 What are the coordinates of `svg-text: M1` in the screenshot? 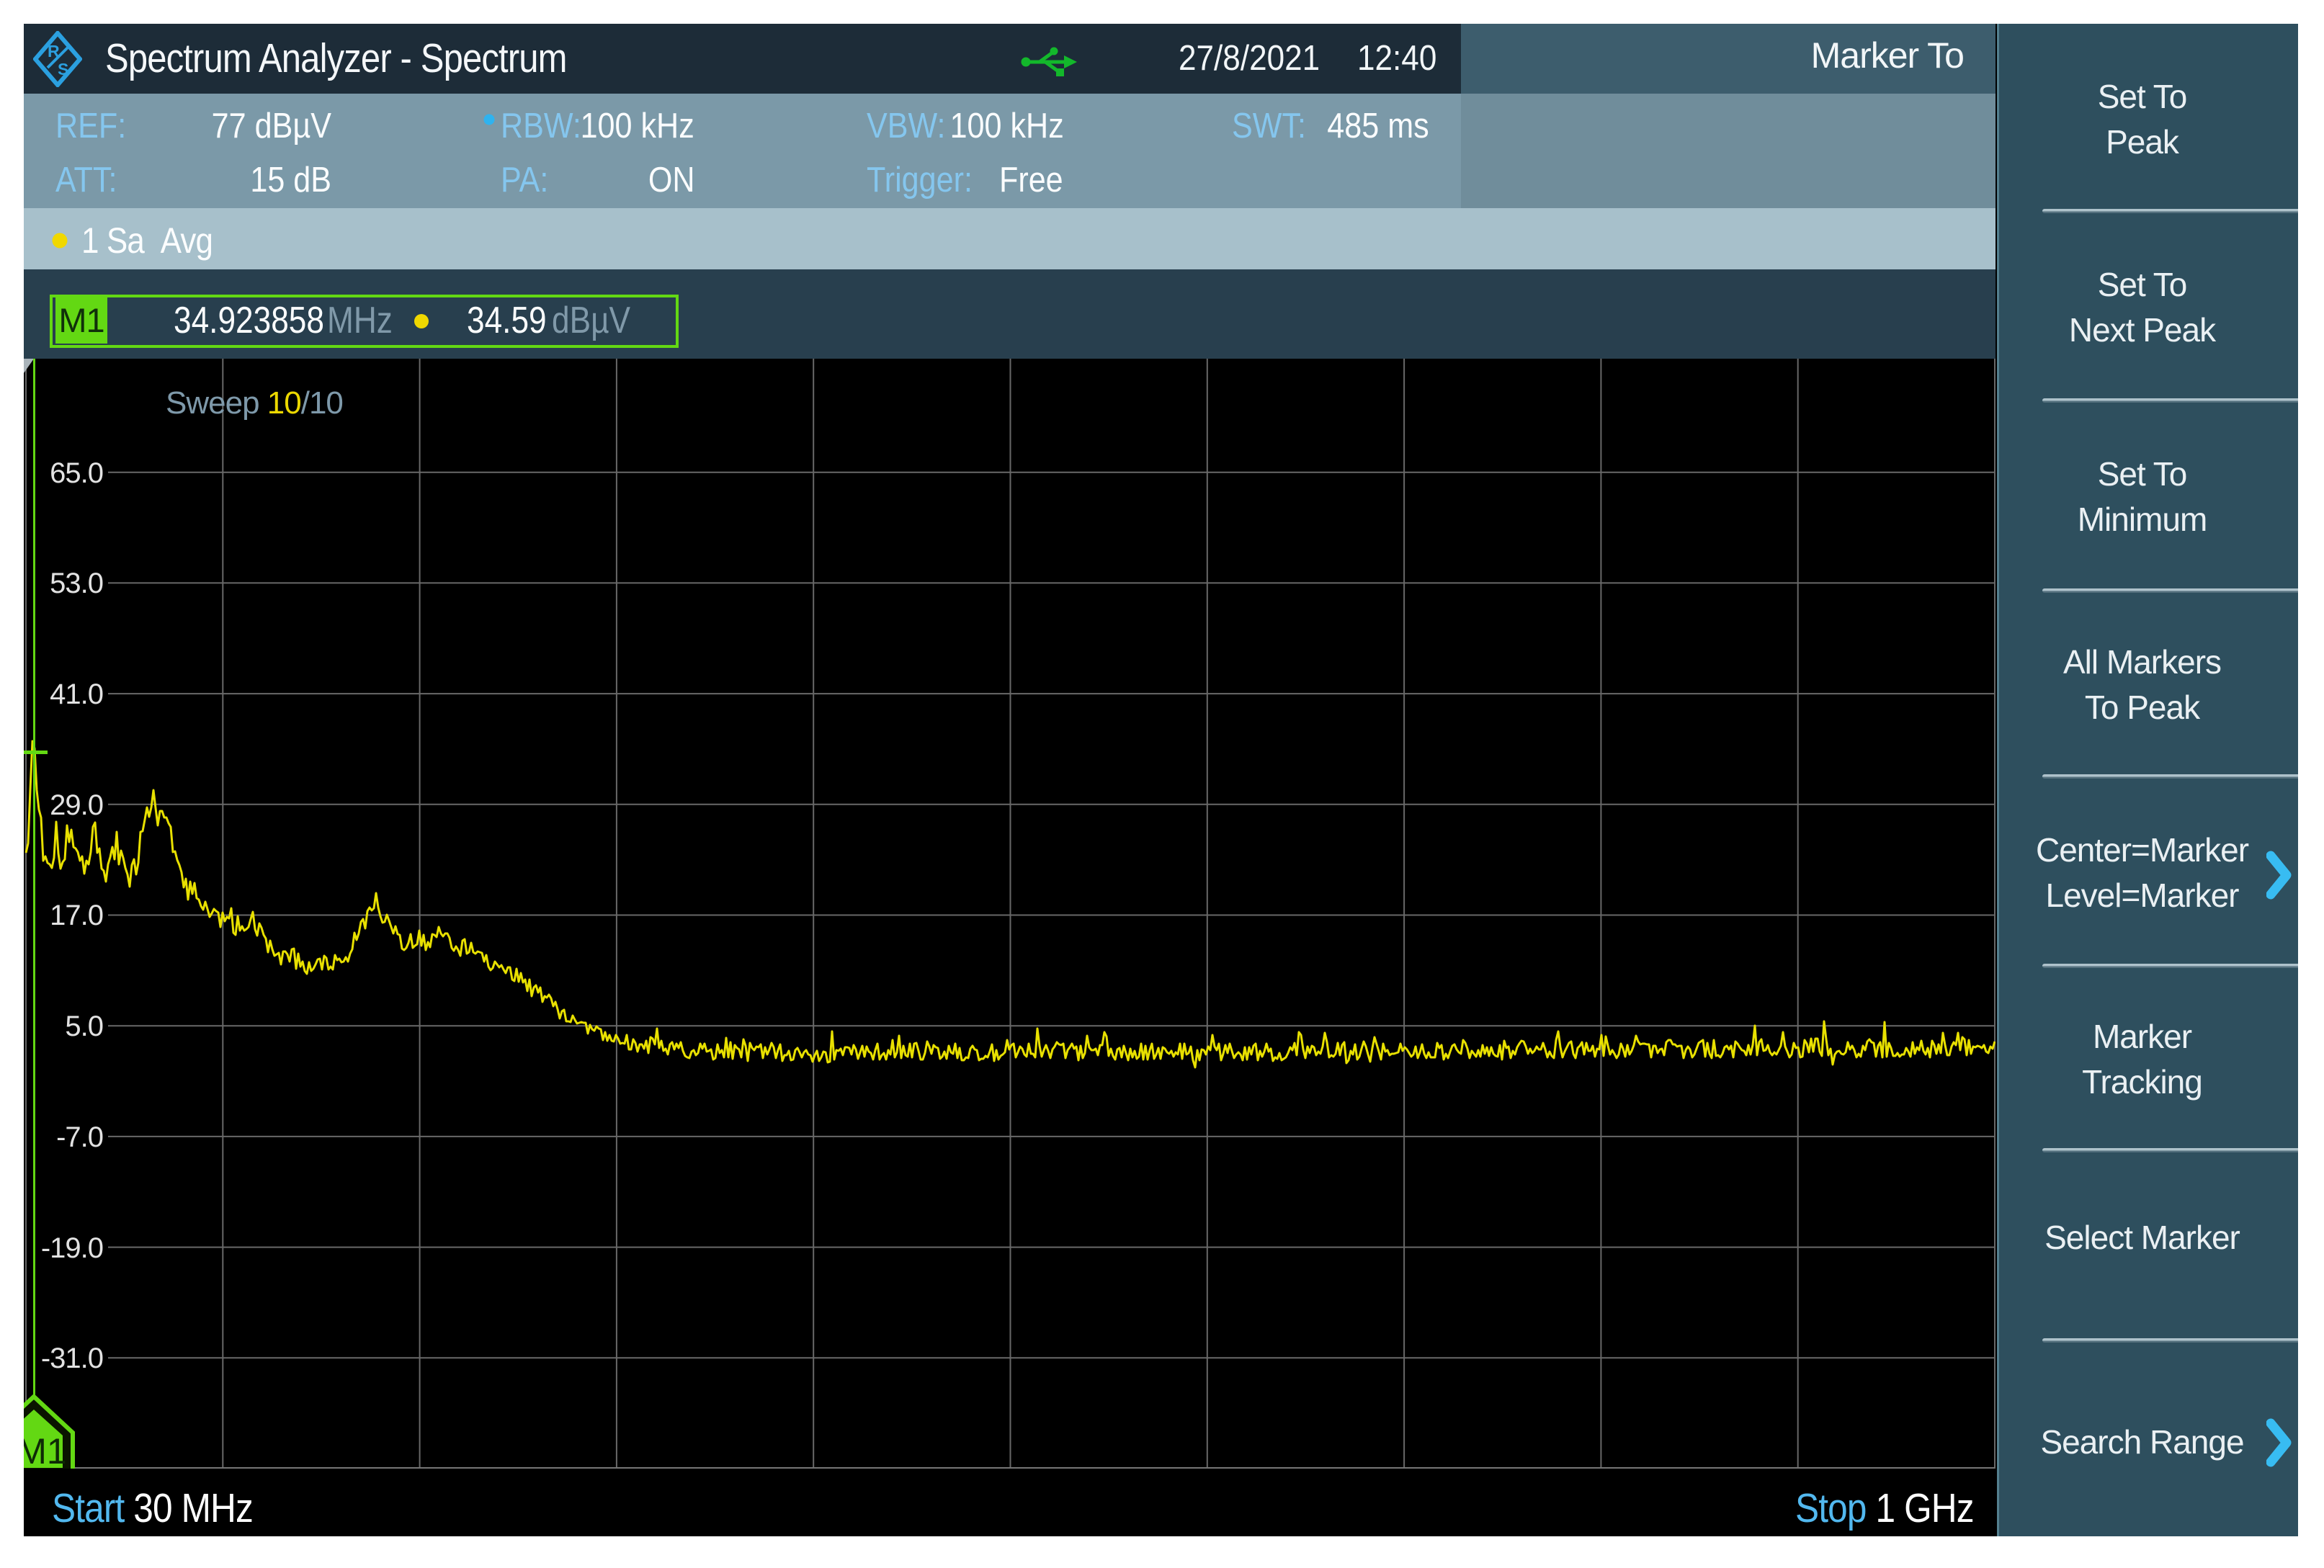 It's located at (45, 1451).